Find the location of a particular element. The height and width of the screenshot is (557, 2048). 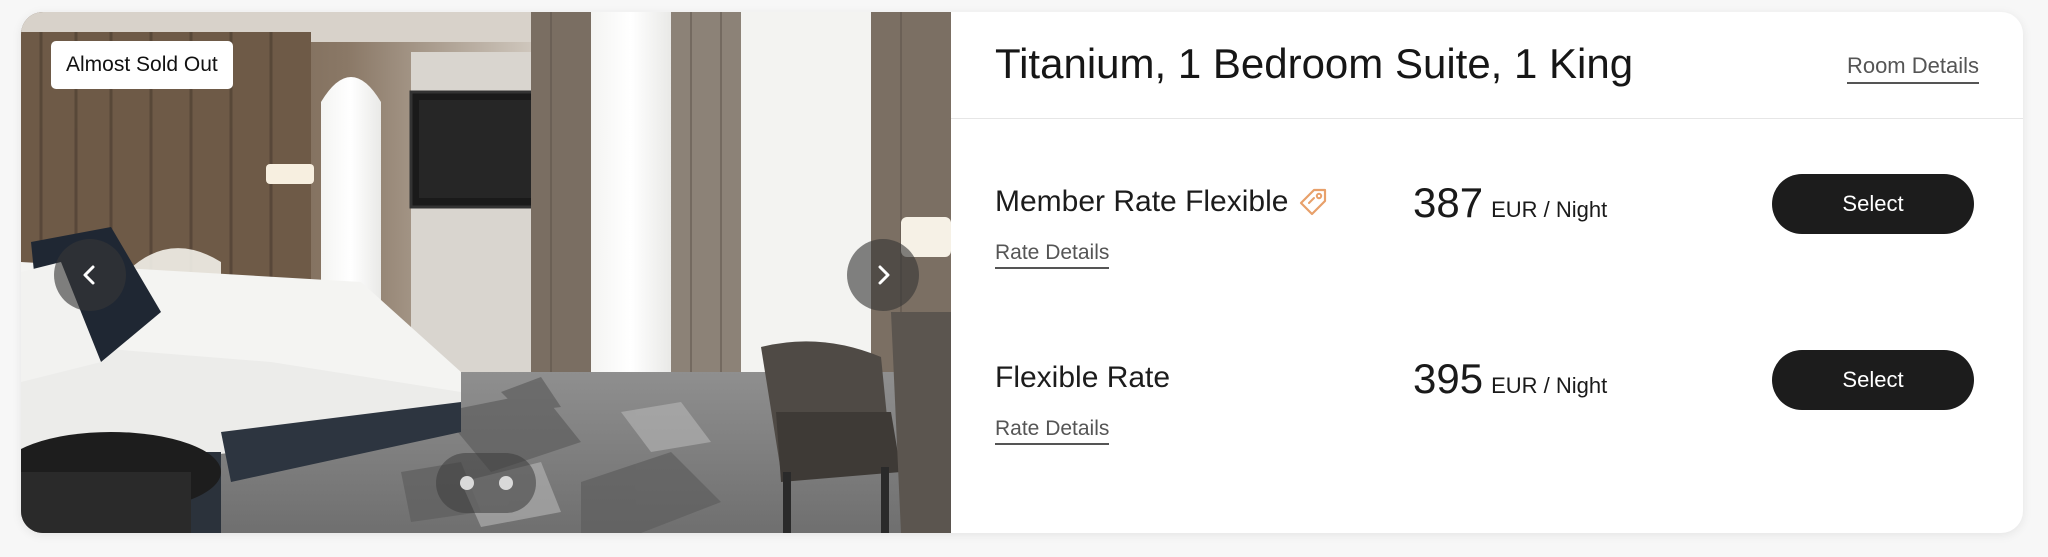

next-photo-button is located at coordinates (883, 275).